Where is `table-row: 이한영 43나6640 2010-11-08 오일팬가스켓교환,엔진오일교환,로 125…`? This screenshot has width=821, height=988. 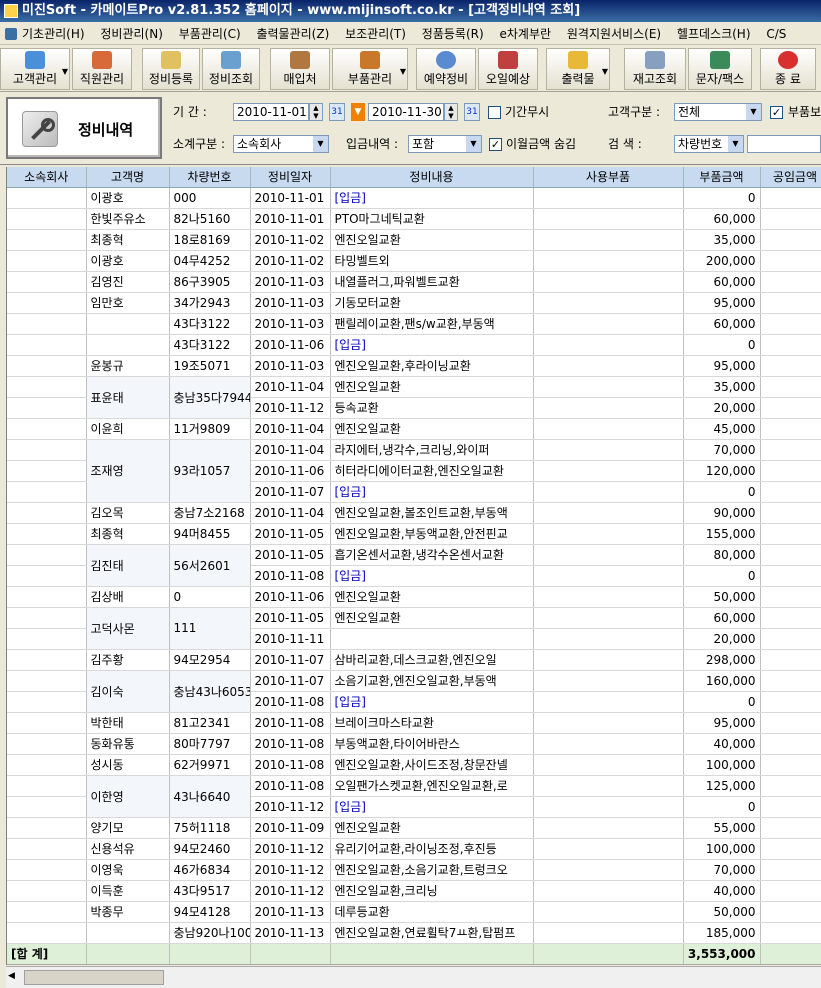 table-row: 이한영 43나6640 2010-11-08 오일팬가스켓교환,엔진오일교환,로 125… is located at coordinates (414, 796).